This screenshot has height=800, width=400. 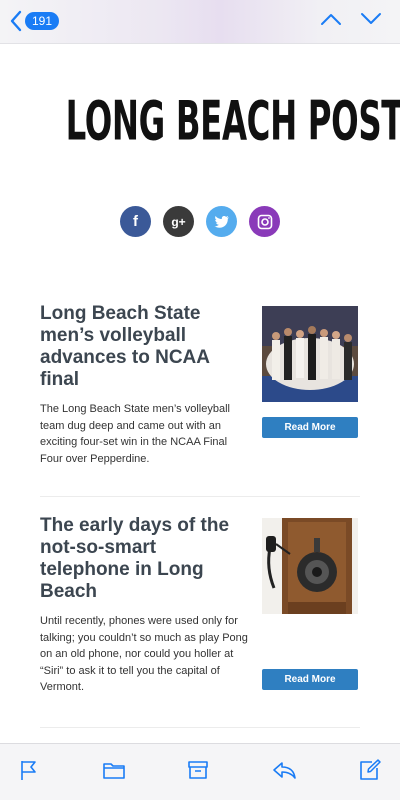 I want to click on folder-icon, so click(x=113, y=770).